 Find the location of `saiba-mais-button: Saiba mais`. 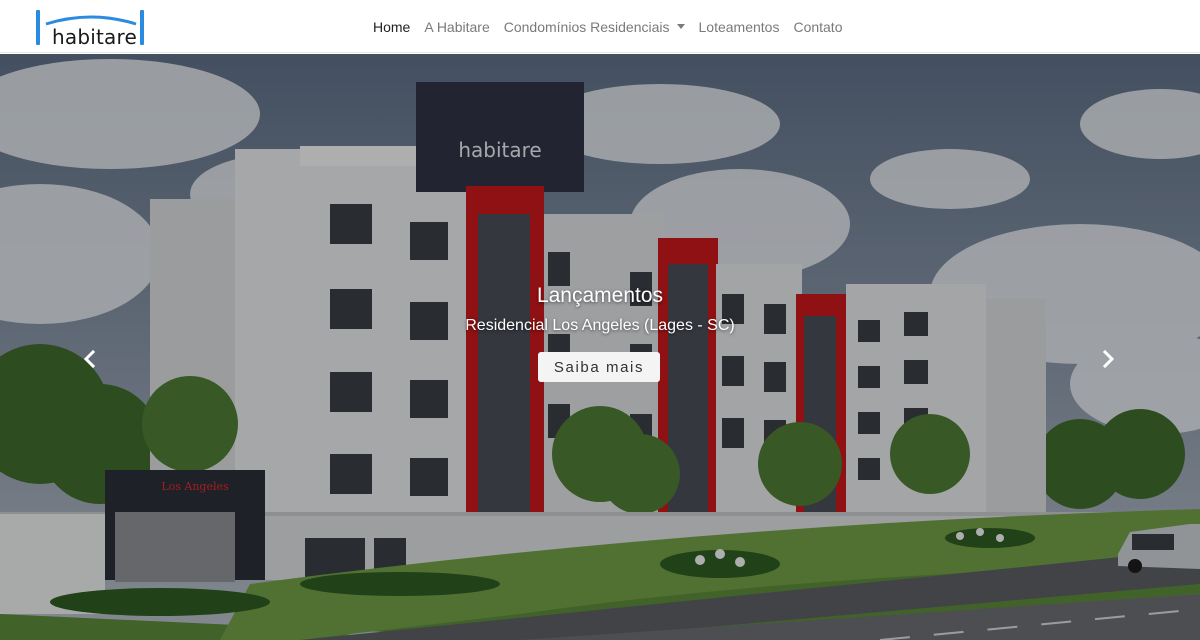

saiba-mais-button: Saiba mais is located at coordinates (599, 367).